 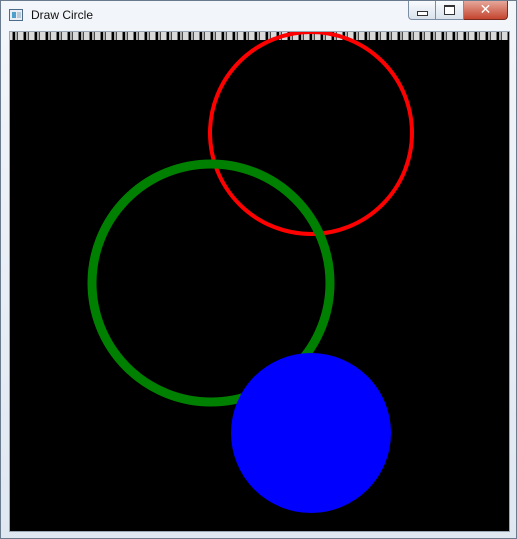 I want to click on window-controls: ✕, so click(x=458, y=11).